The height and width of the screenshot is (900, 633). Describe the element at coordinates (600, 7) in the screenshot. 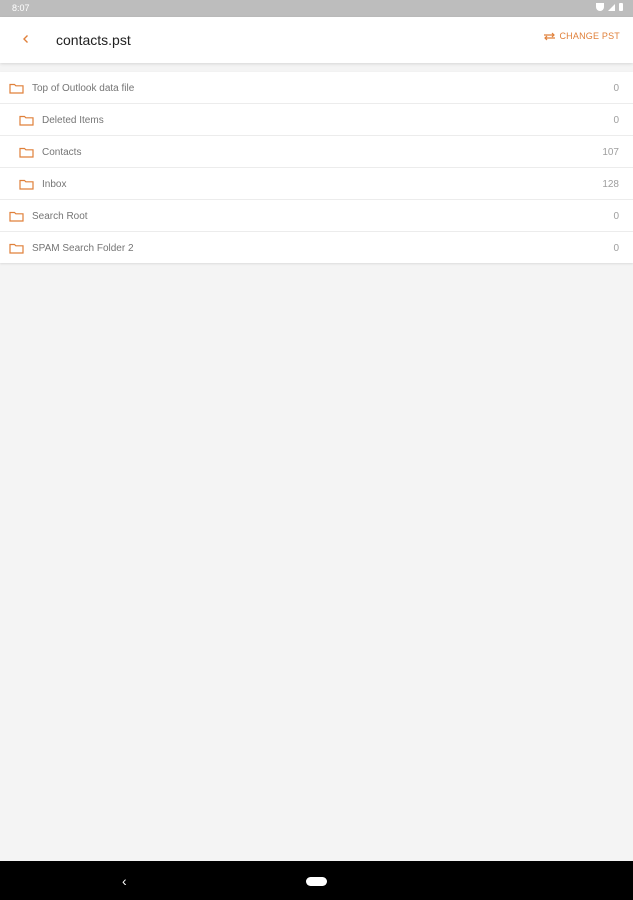

I see `wifi-icon` at that location.